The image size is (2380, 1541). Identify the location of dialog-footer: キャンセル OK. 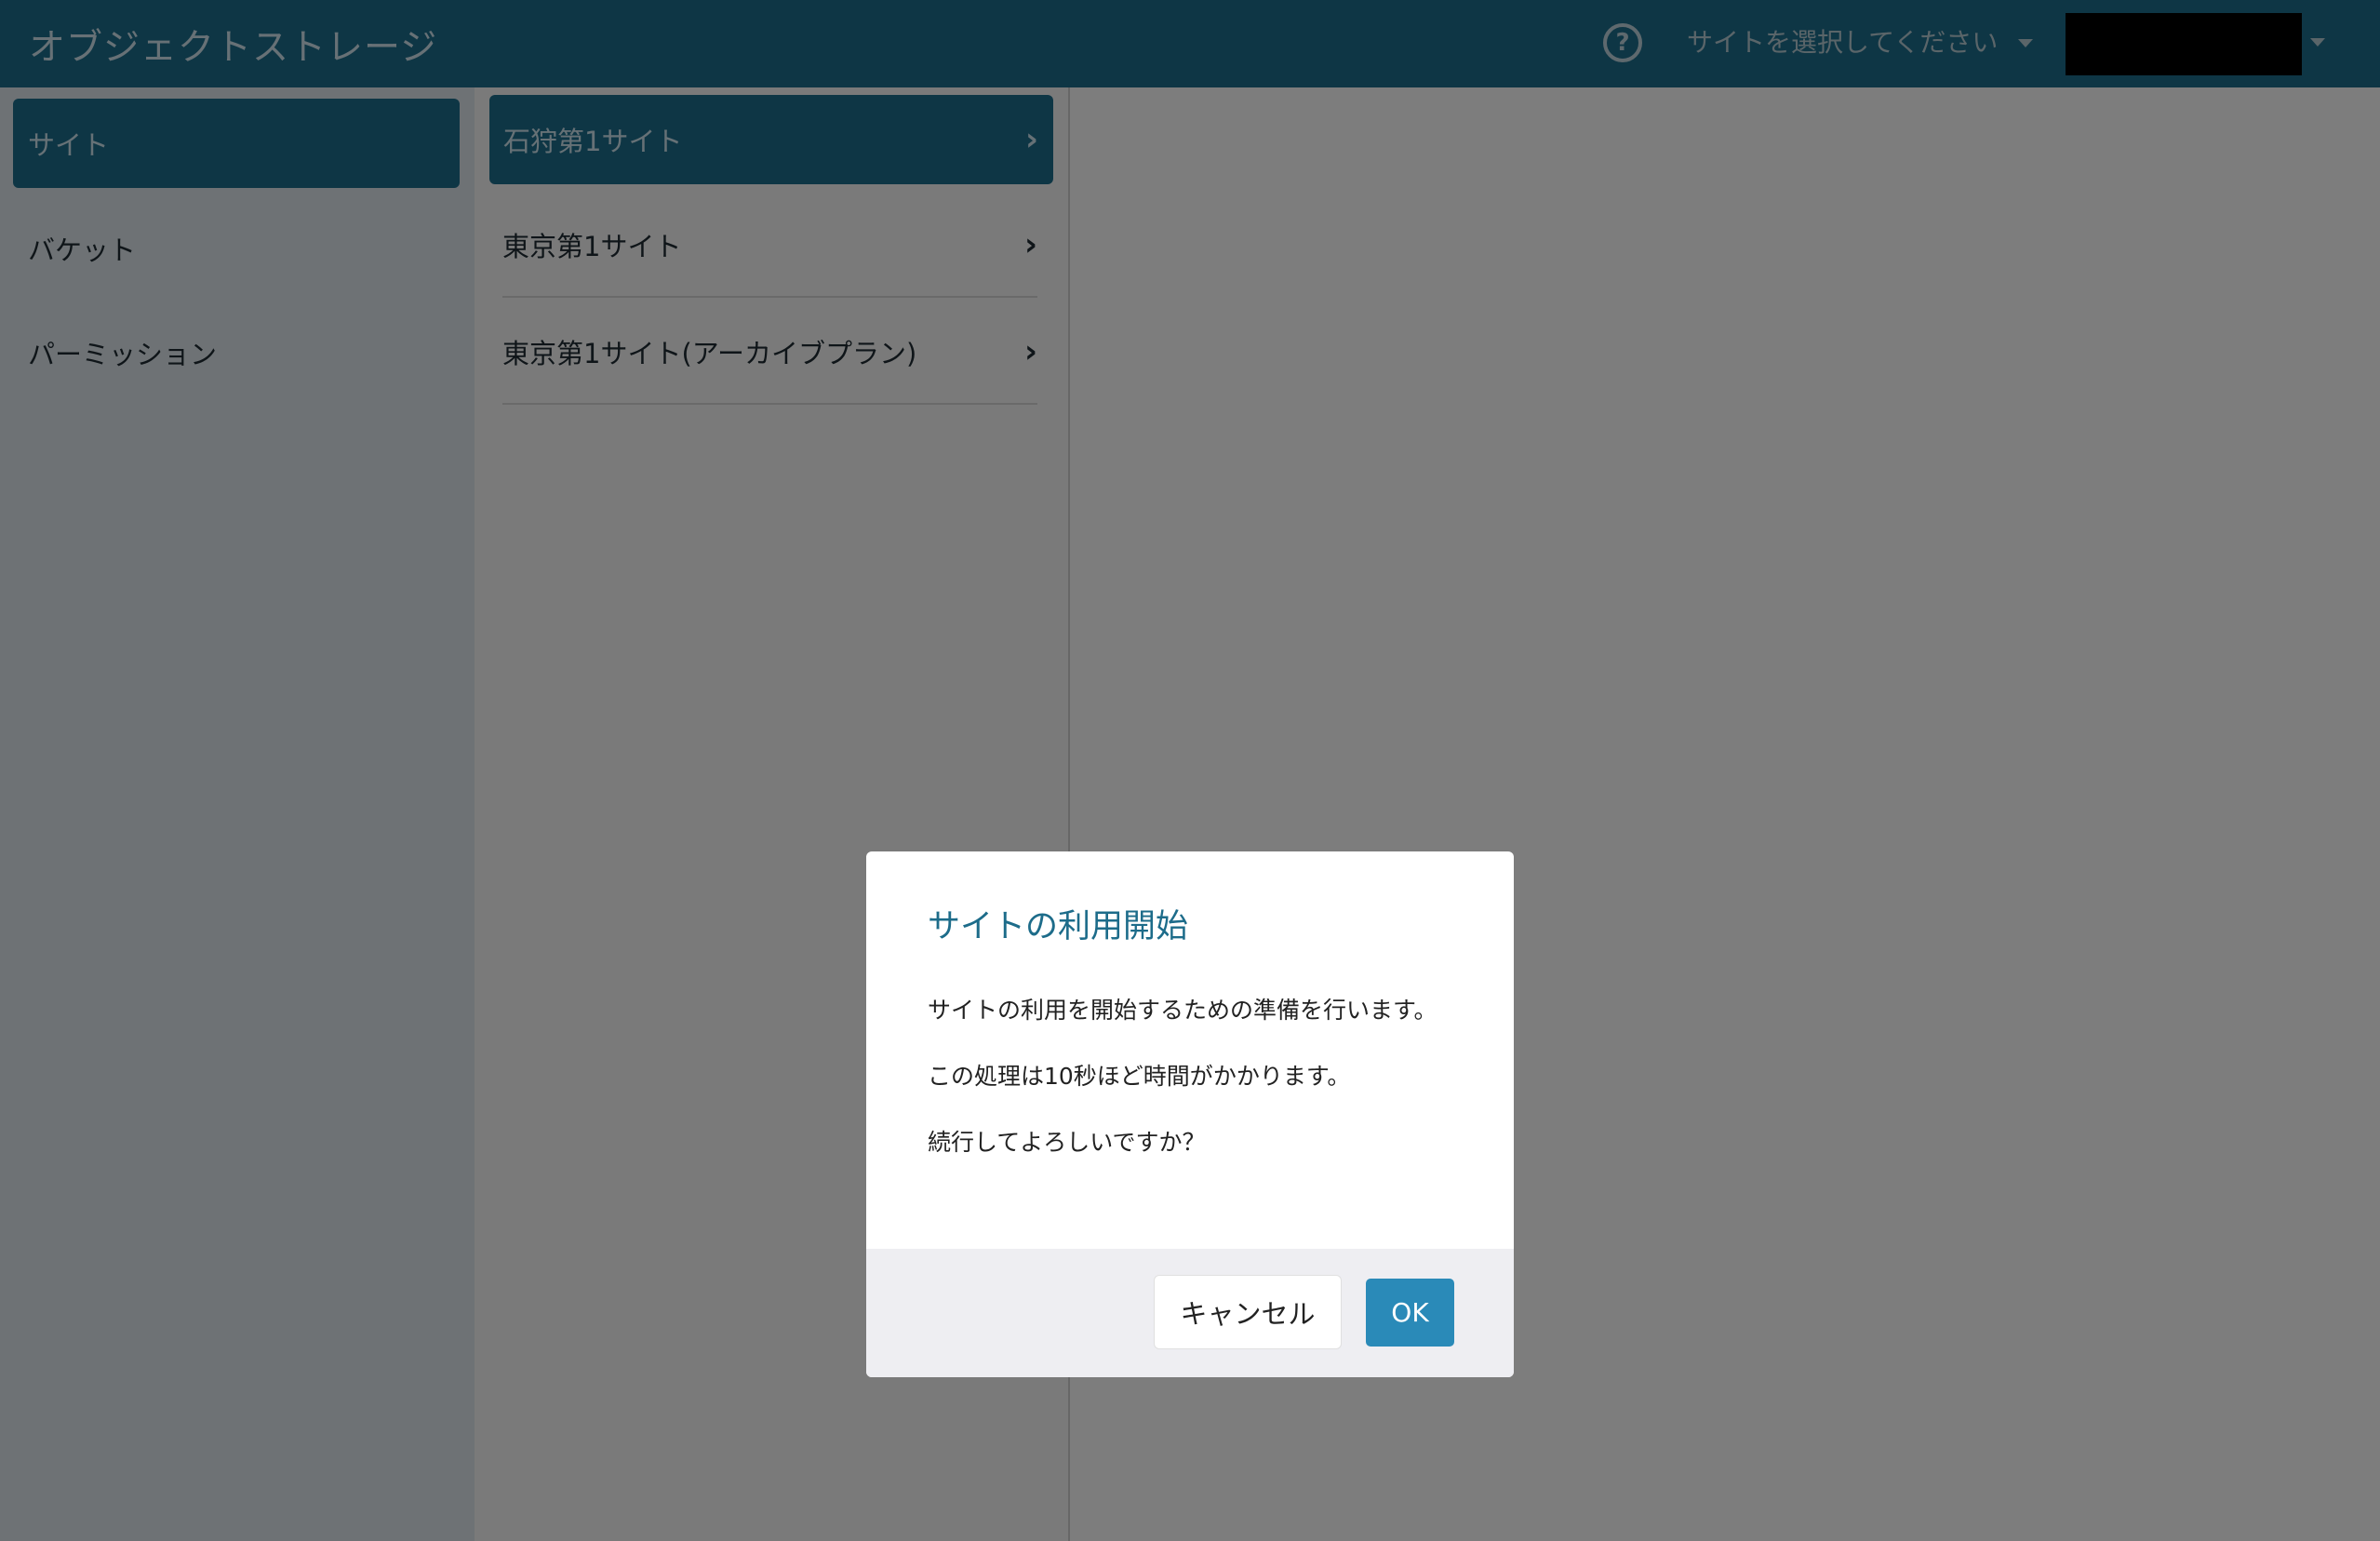
(1190, 1313).